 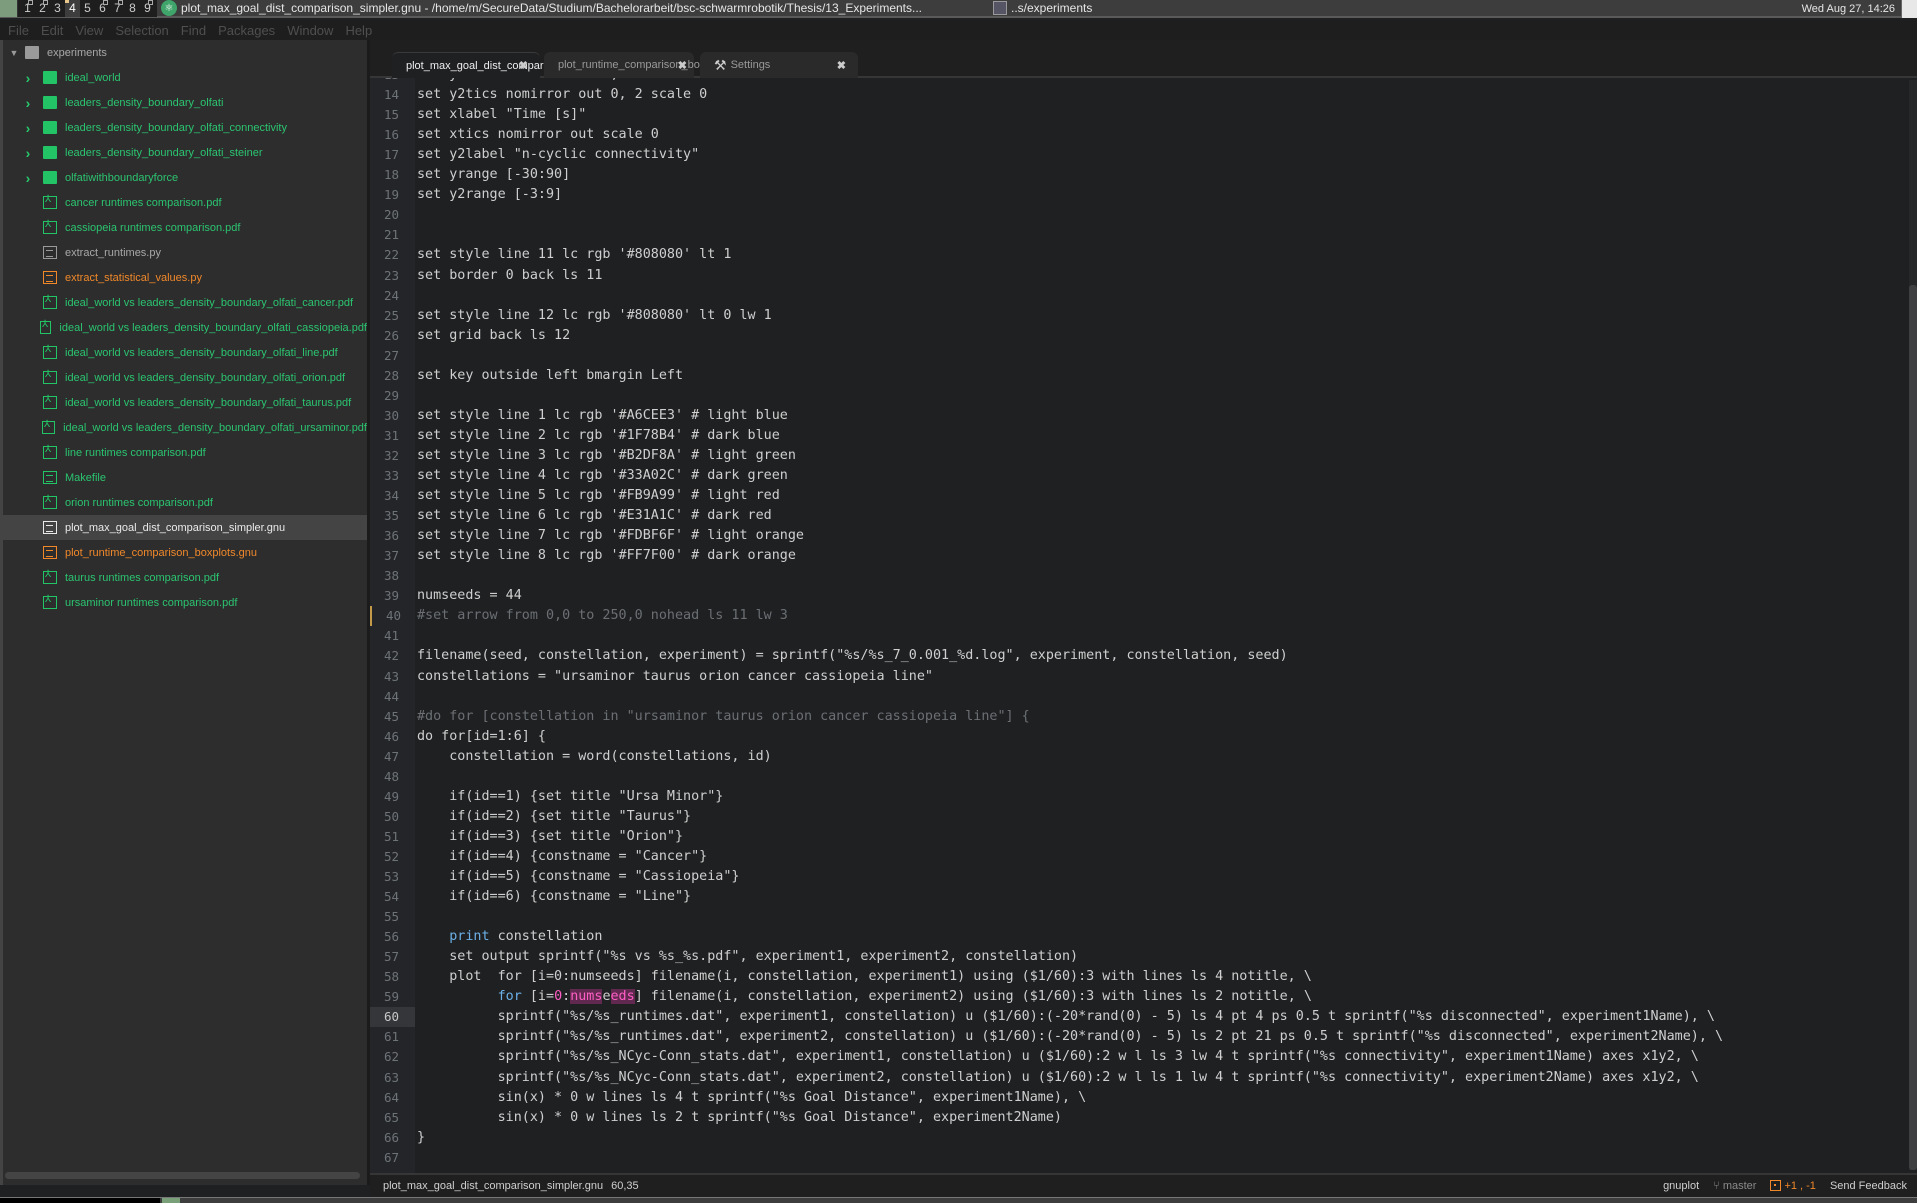 I want to click on code-line: 50 if(id==2) {set title "Taurus"}, so click(x=1135, y=817).